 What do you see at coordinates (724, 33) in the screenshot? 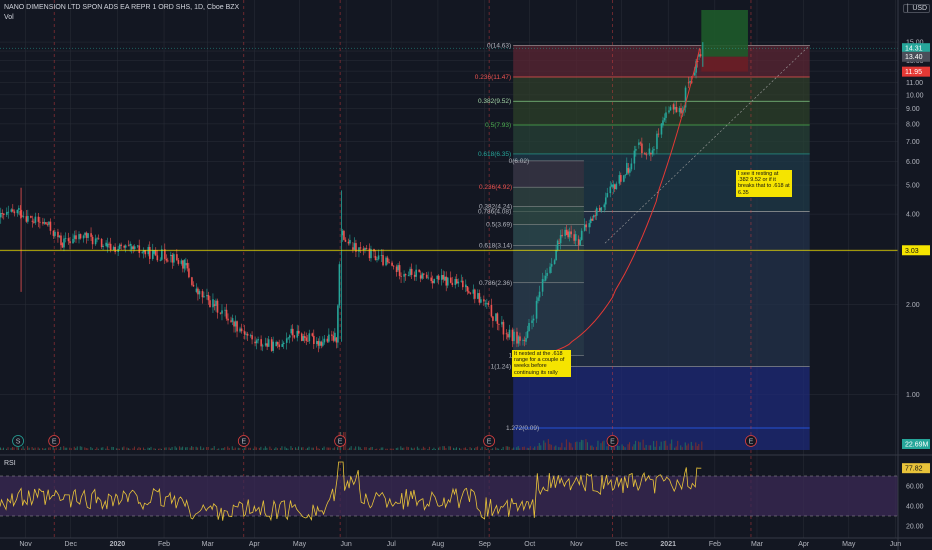
I see `target-zone` at bounding box center [724, 33].